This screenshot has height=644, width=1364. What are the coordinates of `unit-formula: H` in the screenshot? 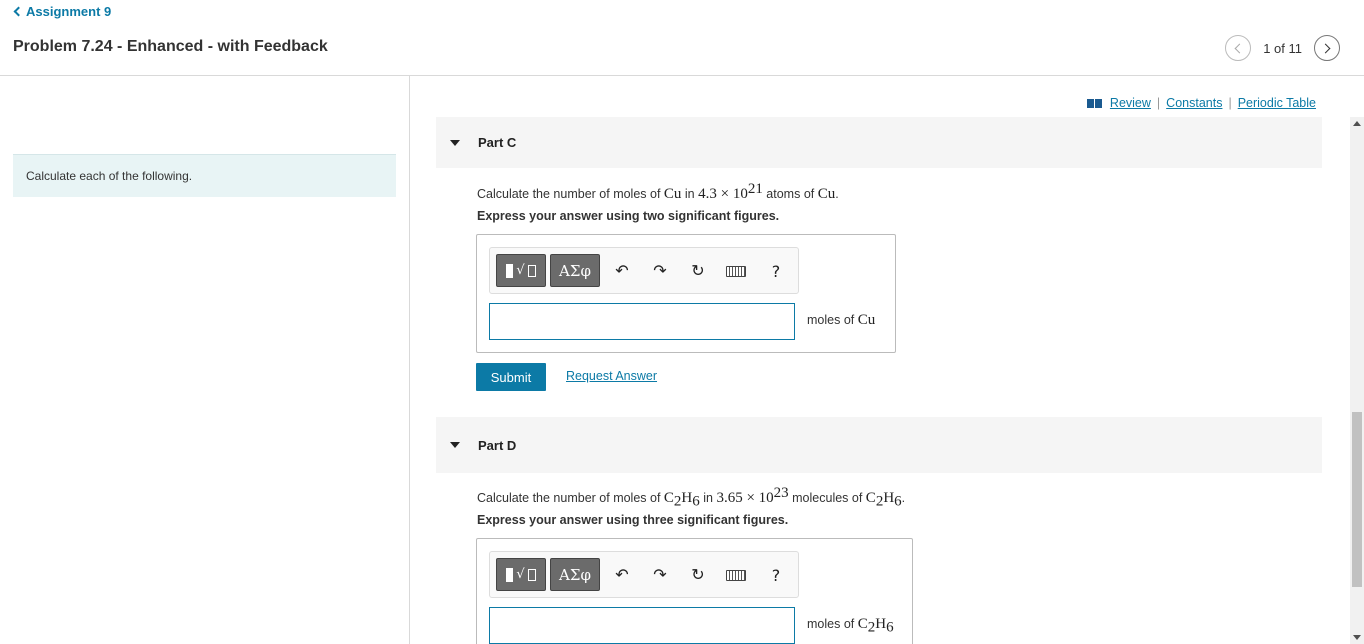 It's located at (881, 624).